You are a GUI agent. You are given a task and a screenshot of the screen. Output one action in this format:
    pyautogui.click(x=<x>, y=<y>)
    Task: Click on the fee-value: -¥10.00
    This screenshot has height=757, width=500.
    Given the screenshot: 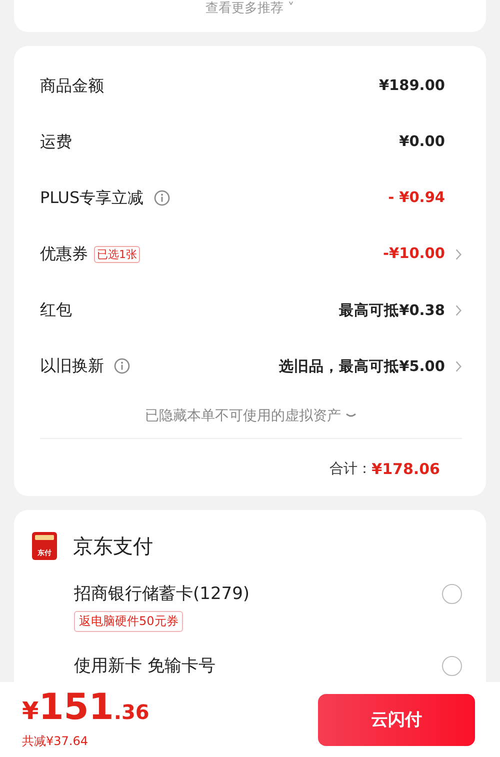 What is the action you would take?
    pyautogui.click(x=414, y=254)
    